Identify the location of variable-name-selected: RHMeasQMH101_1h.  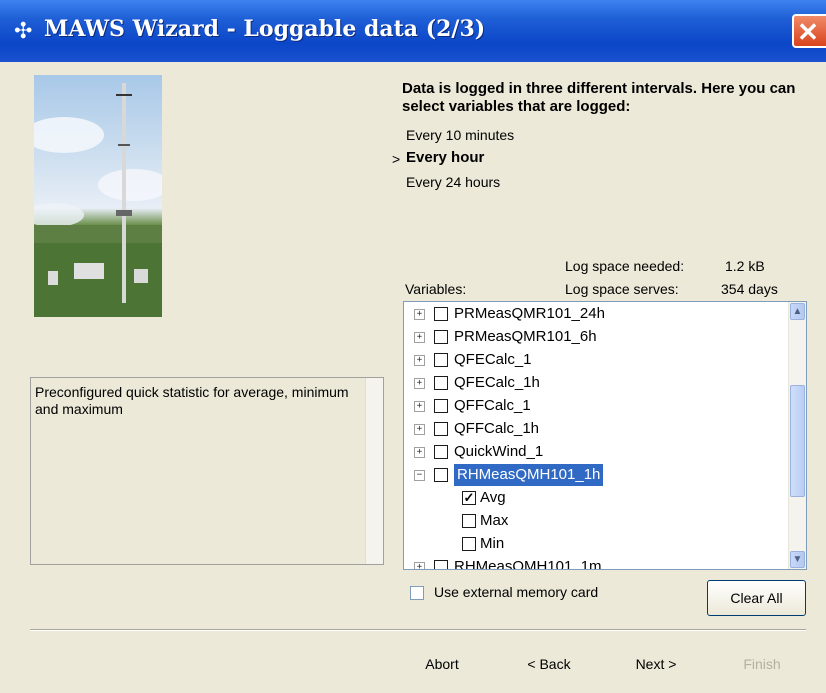
(529, 475).